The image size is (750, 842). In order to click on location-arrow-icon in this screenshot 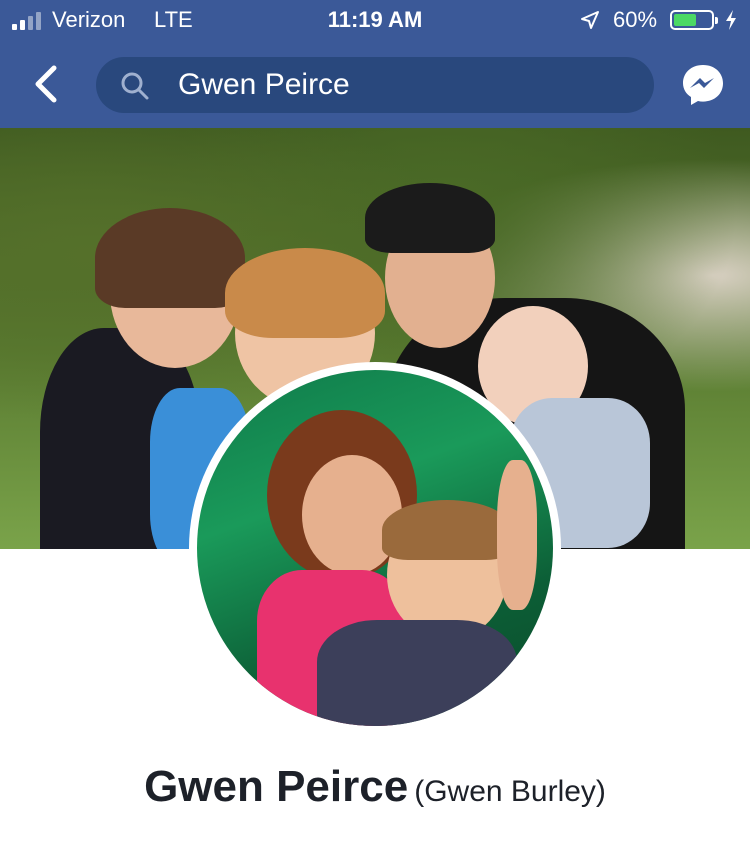, I will do `click(590, 20)`.